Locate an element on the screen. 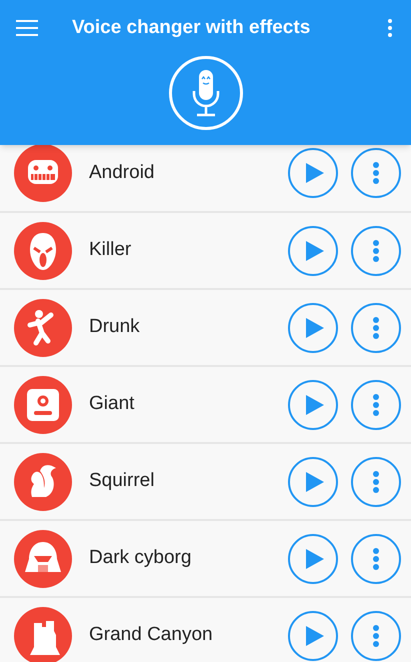 This screenshot has width=411, height=662. menu-icon is located at coordinates (27, 28).